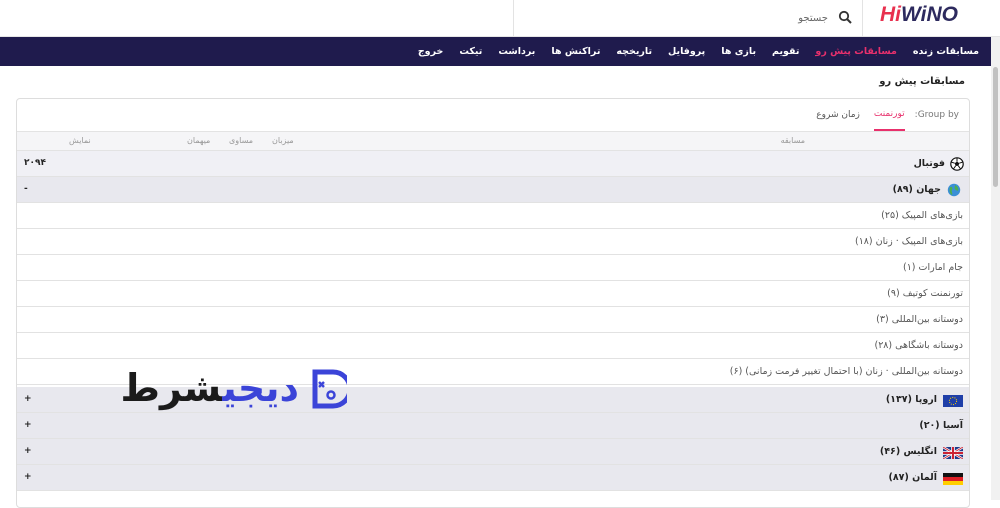 This screenshot has height=508, width=1000. Describe the element at coordinates (845, 17) in the screenshot. I see `search-icon` at that location.